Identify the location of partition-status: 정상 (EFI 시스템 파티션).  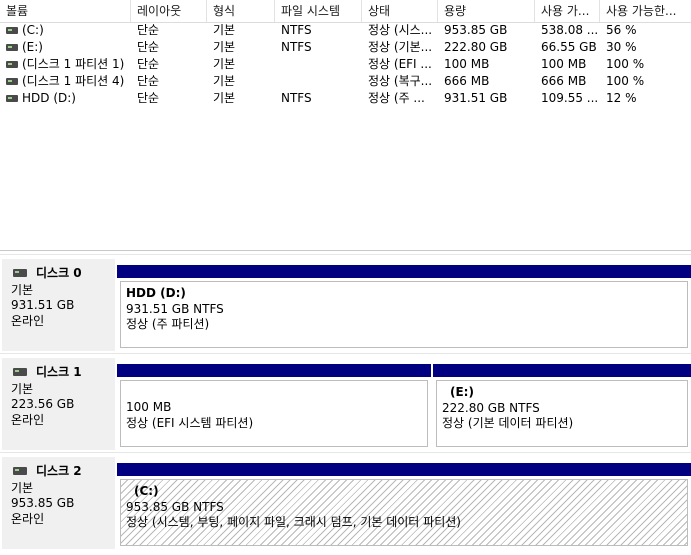
(190, 422).